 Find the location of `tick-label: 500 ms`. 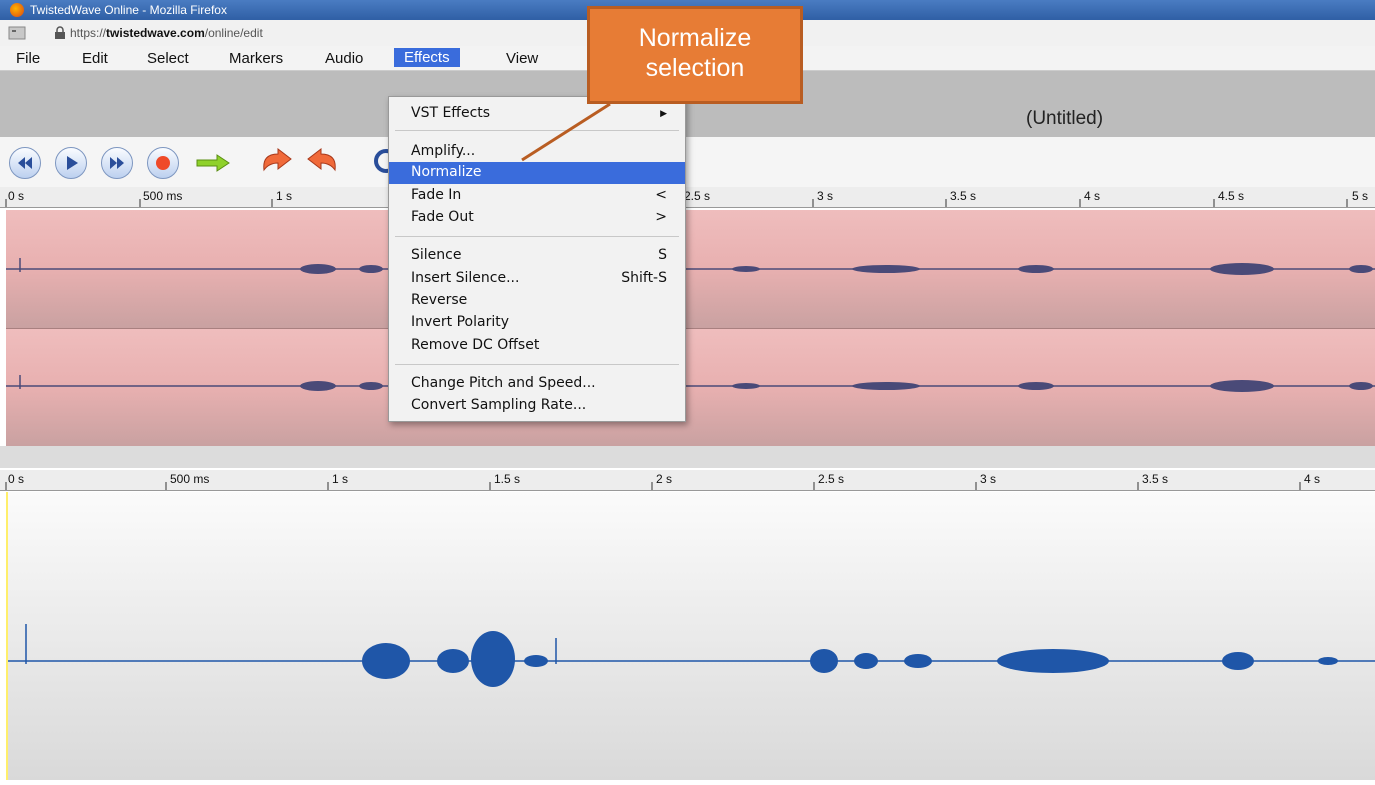

tick-label: 500 ms is located at coordinates (190, 479).